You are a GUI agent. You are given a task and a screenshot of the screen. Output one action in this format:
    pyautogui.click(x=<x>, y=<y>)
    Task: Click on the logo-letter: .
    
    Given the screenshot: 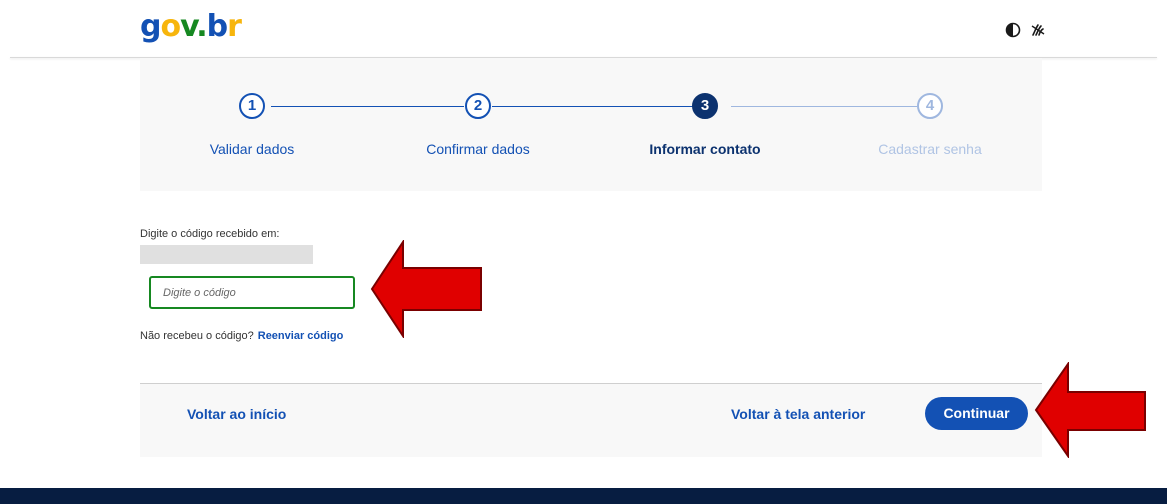 What is the action you would take?
    pyautogui.click(x=201, y=26)
    